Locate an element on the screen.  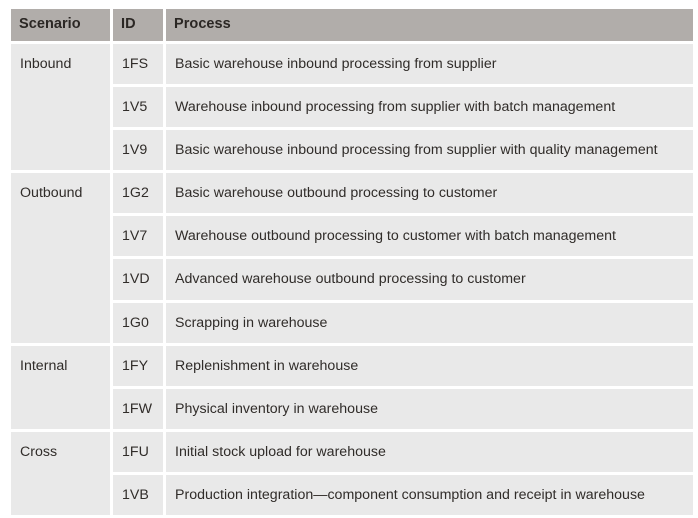
process-description-cell: Physical inventory in warehouse is located at coordinates (429, 409).